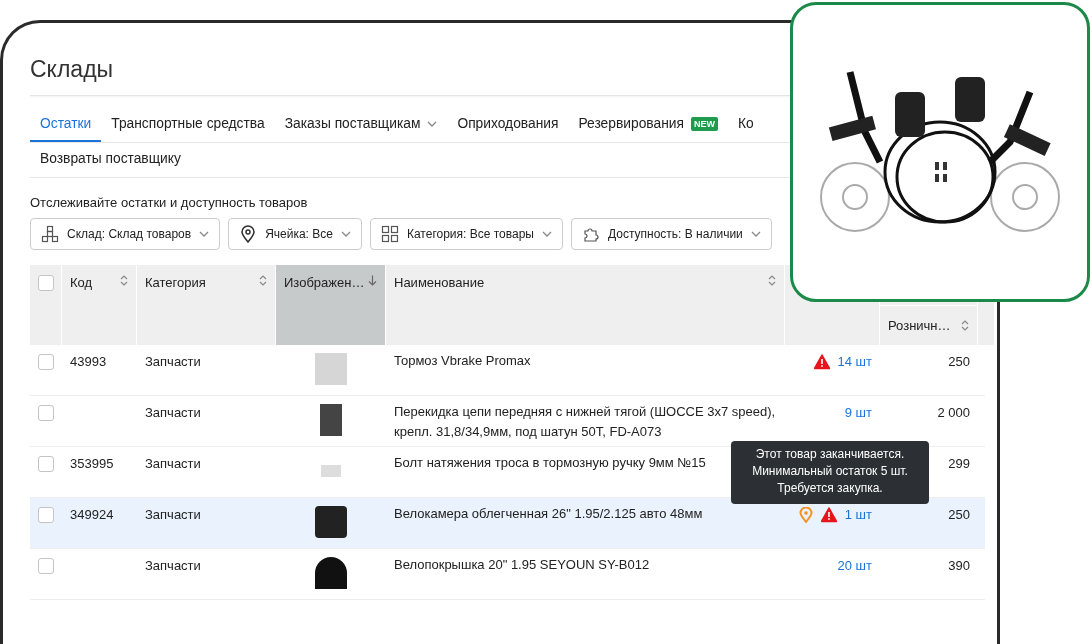 The image size is (1092, 644). I want to click on new-badge: NEW, so click(704, 123).